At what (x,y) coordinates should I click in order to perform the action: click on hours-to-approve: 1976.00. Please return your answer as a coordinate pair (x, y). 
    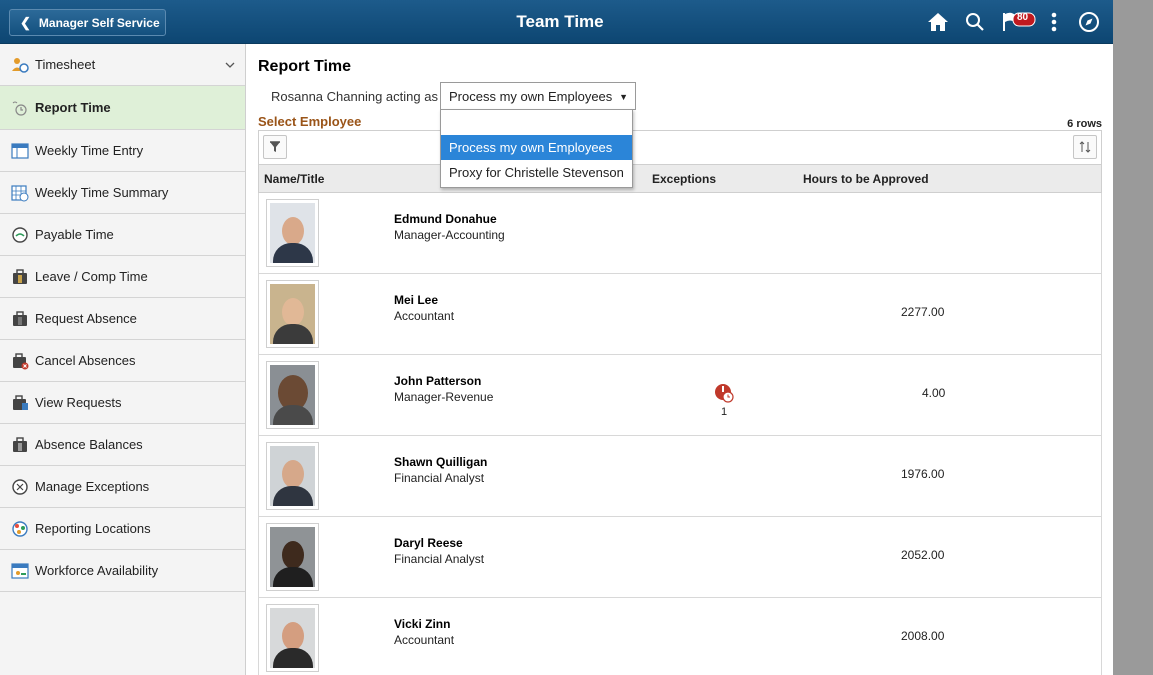
    Looking at the image, I should click on (923, 474).